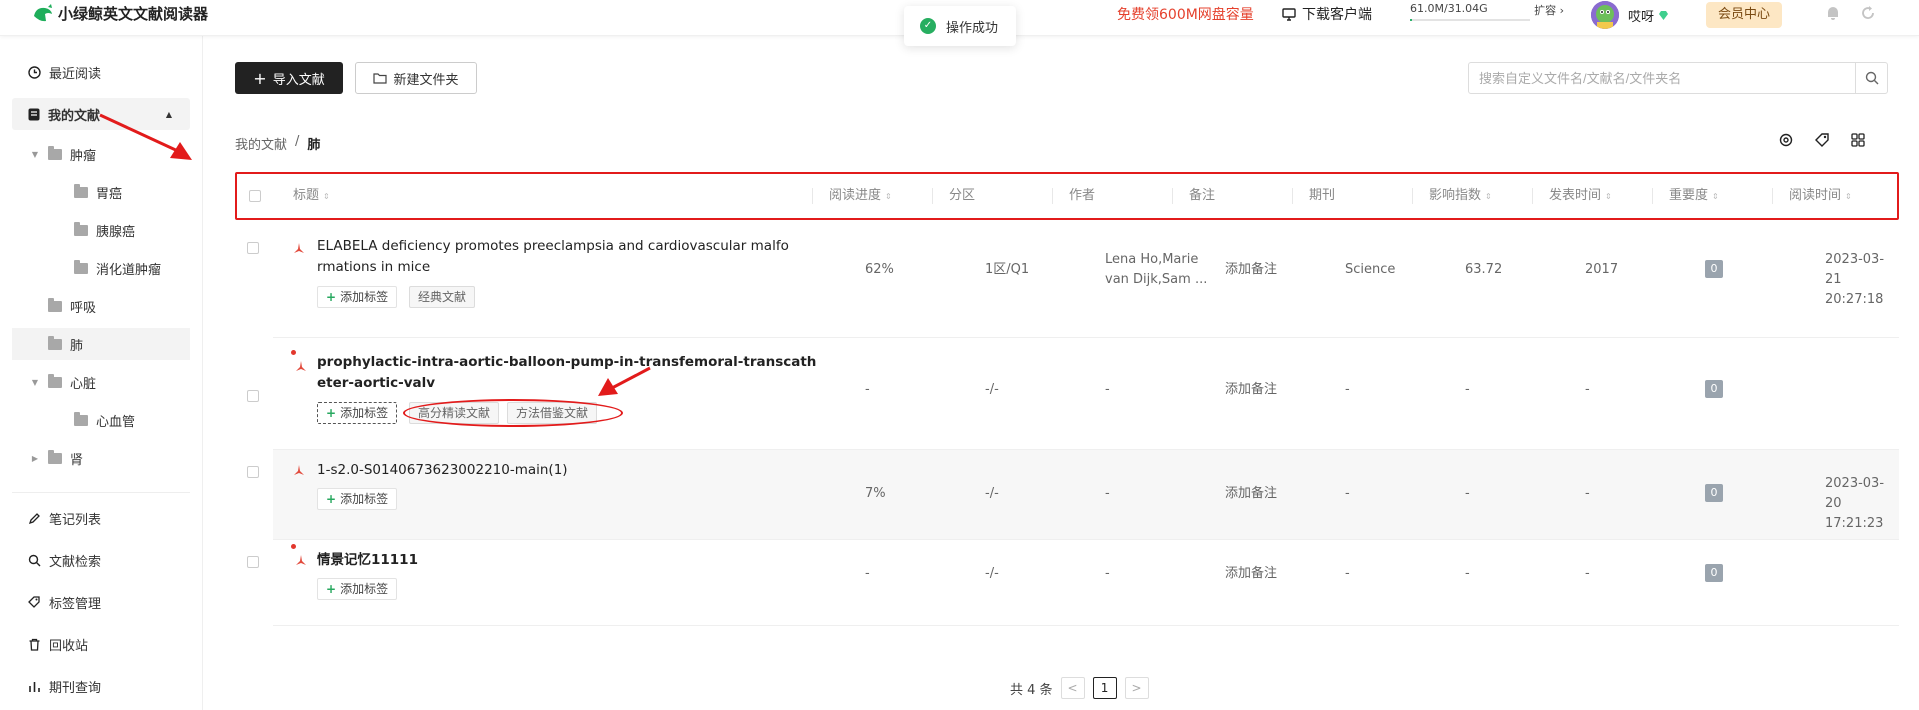 The image size is (1919, 710). I want to click on username: 哎呀, so click(1648, 15).